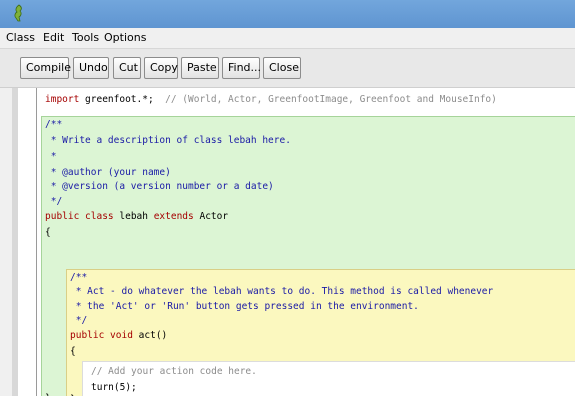  What do you see at coordinates (114, 387) in the screenshot?
I see `body-statement: turn(5);` at bounding box center [114, 387].